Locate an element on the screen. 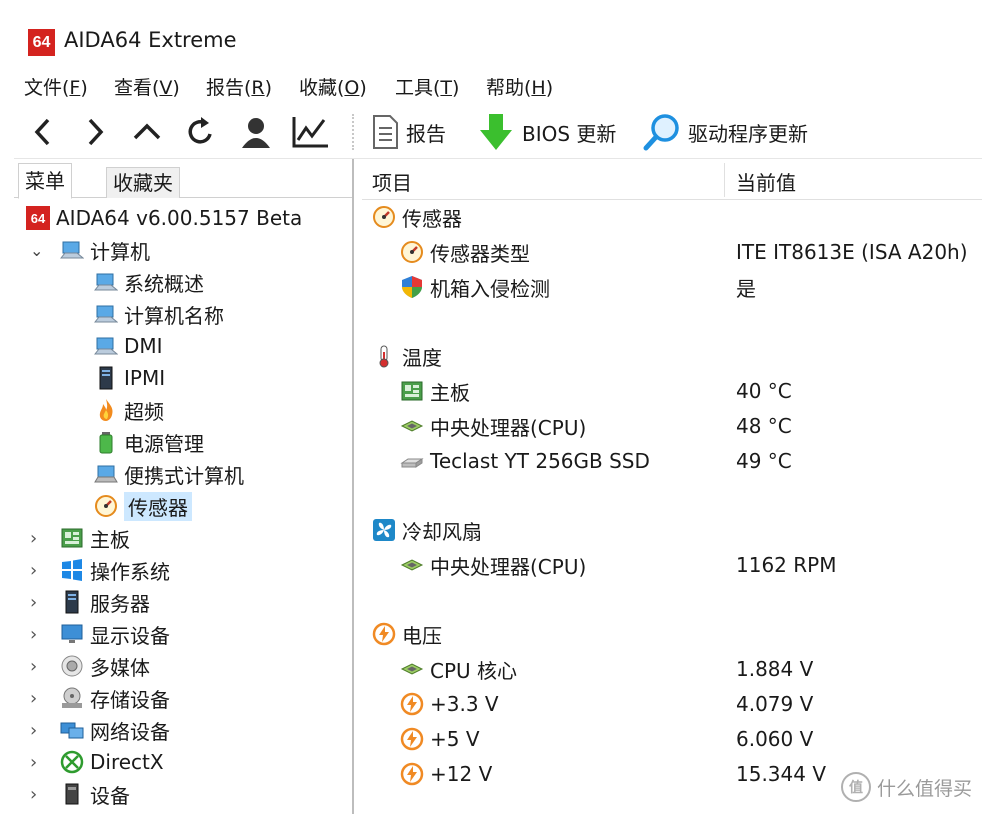  row-value: 15.344 V is located at coordinates (781, 774).